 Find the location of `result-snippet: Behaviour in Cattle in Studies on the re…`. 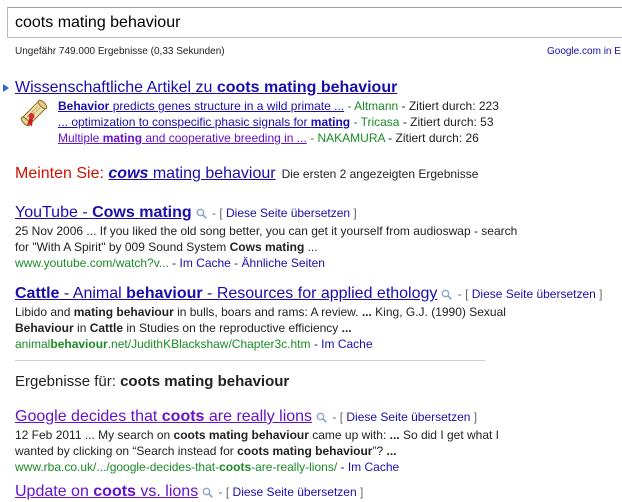

result-snippet: Behaviour in Cattle in Studies on the re… is located at coordinates (309, 328).